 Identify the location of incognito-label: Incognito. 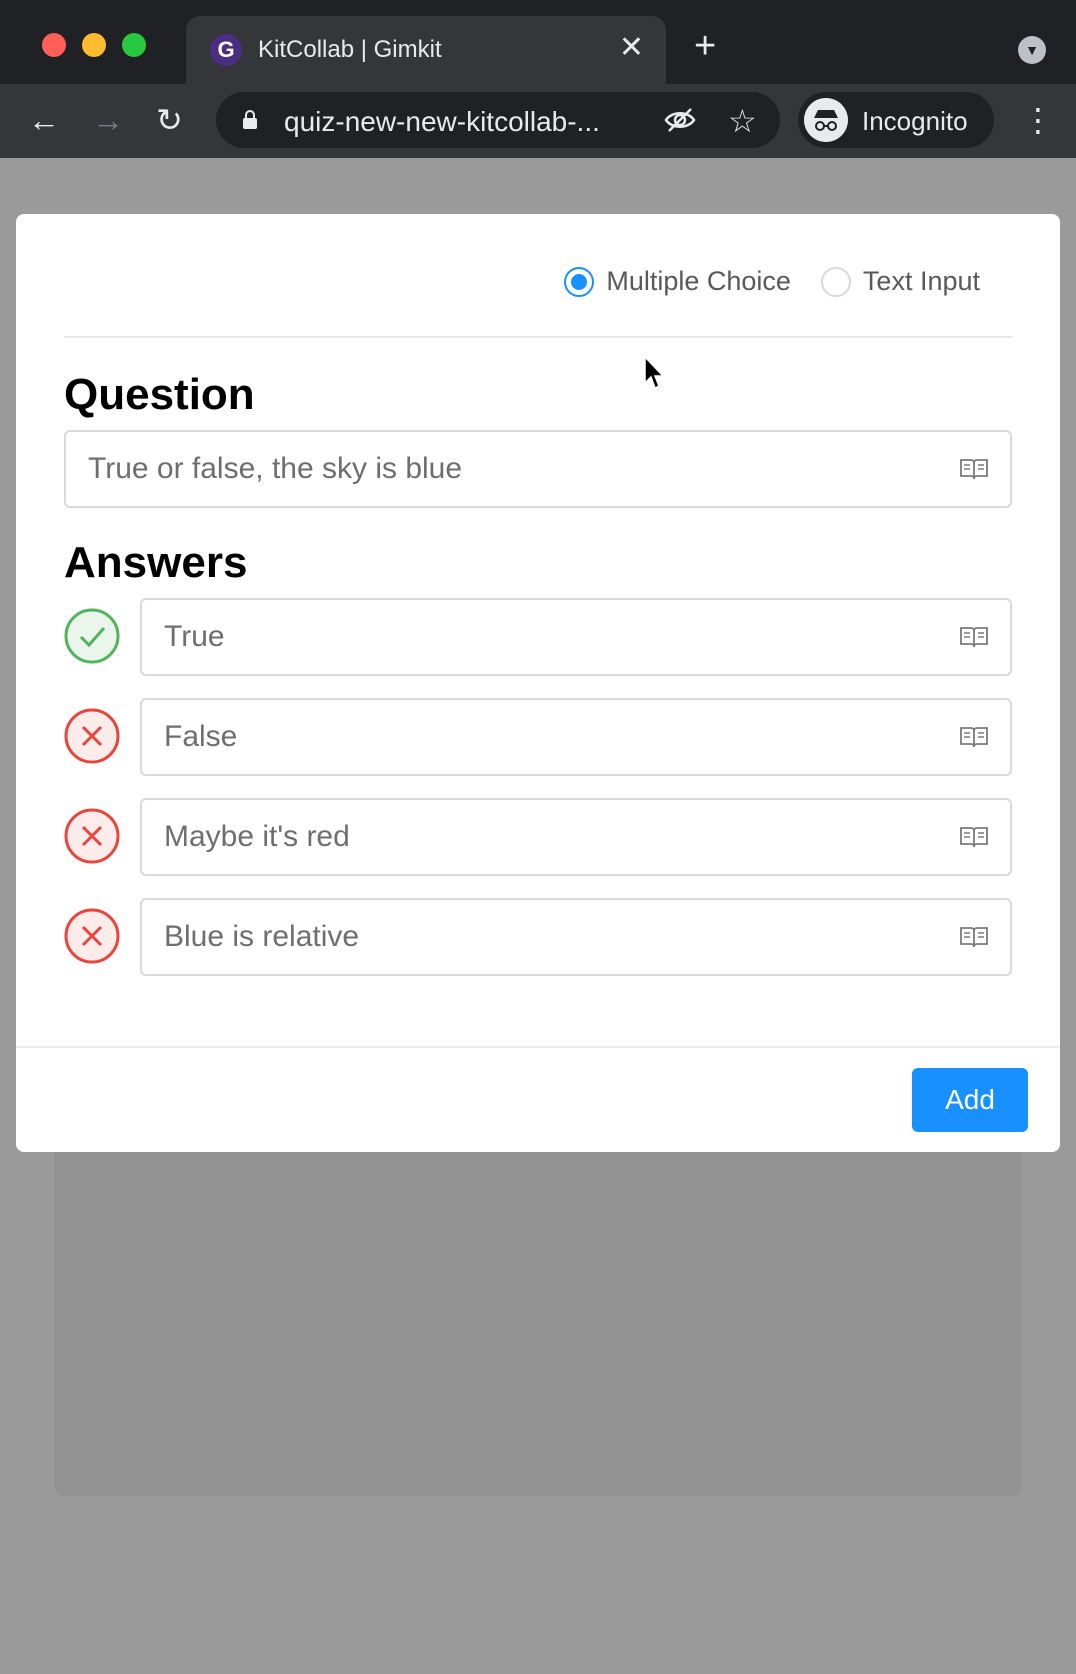
(915, 121).